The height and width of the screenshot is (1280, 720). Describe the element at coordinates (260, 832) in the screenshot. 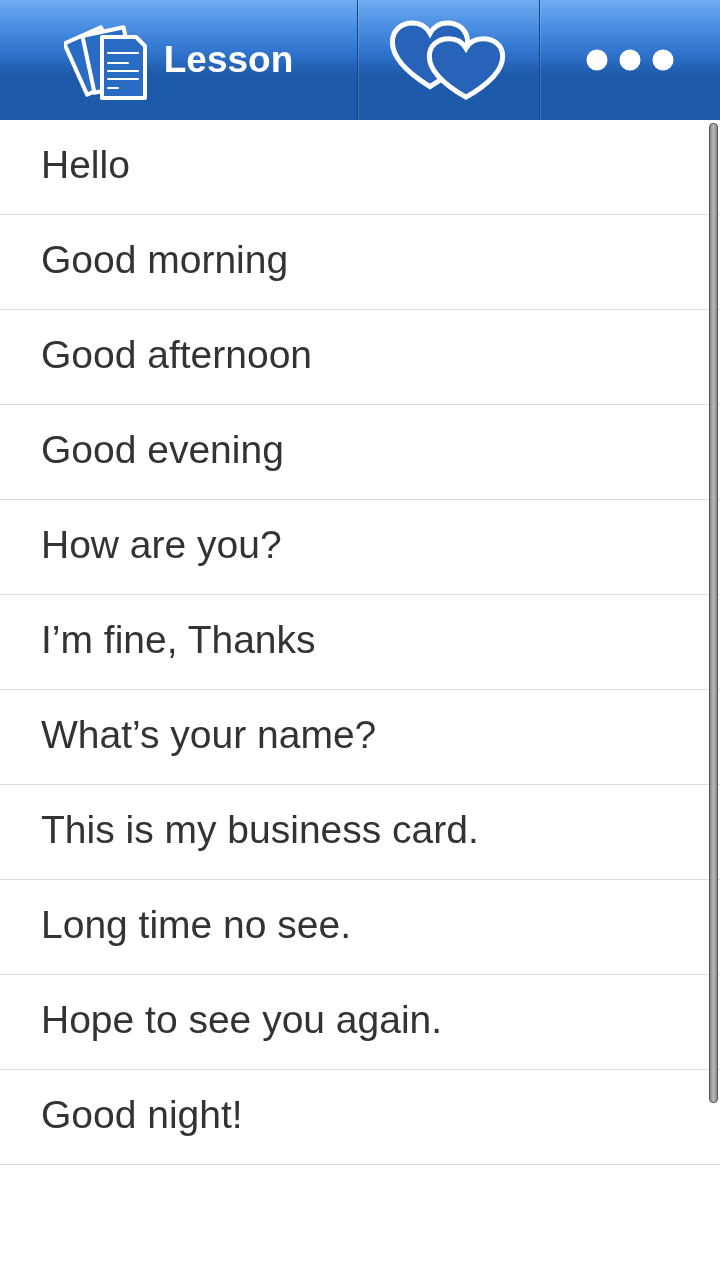

I see `phrase-item: This is my business card.` at that location.